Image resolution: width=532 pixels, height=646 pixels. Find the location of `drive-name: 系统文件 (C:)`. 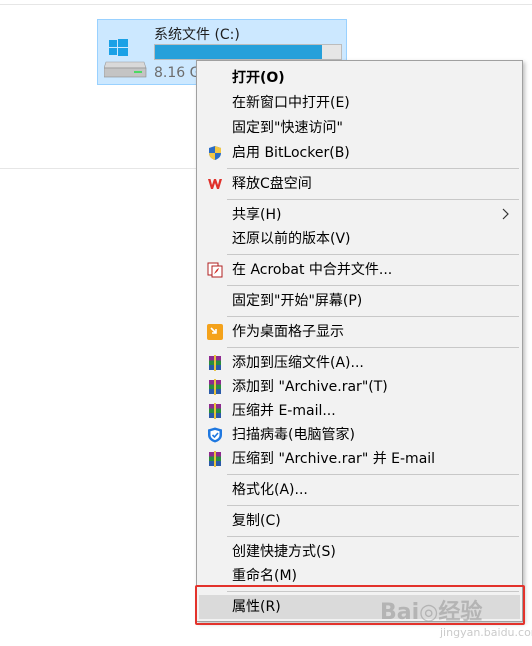

drive-name: 系统文件 (C:) is located at coordinates (197, 35).